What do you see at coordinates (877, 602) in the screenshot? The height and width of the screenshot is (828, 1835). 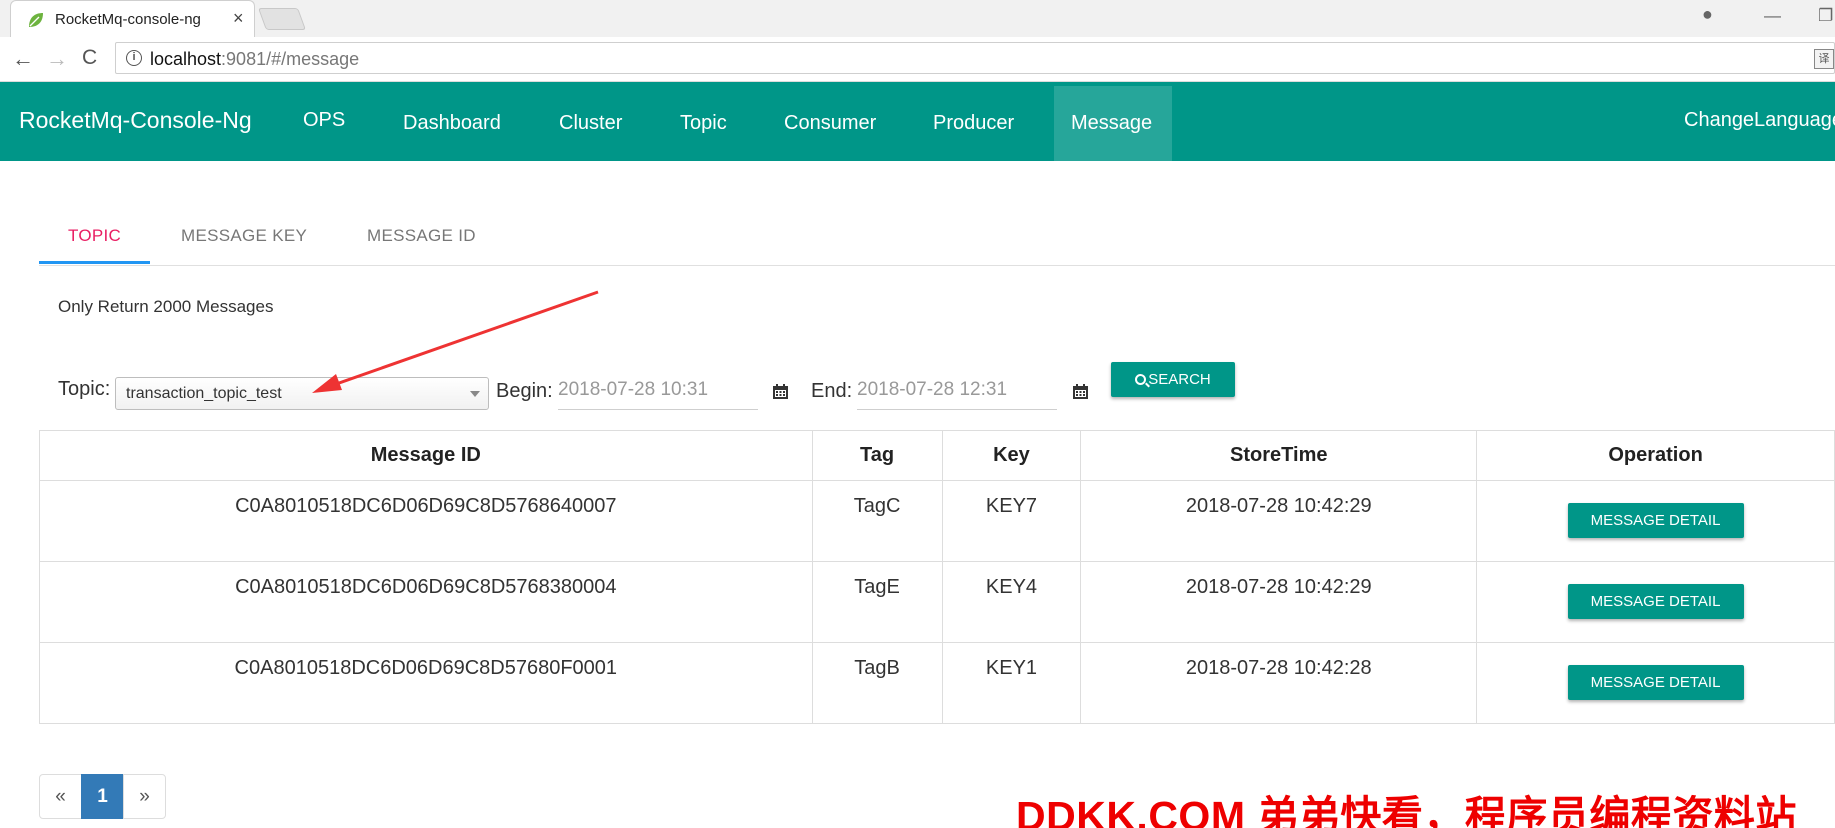 I see `tag-cell: TagE` at bounding box center [877, 602].